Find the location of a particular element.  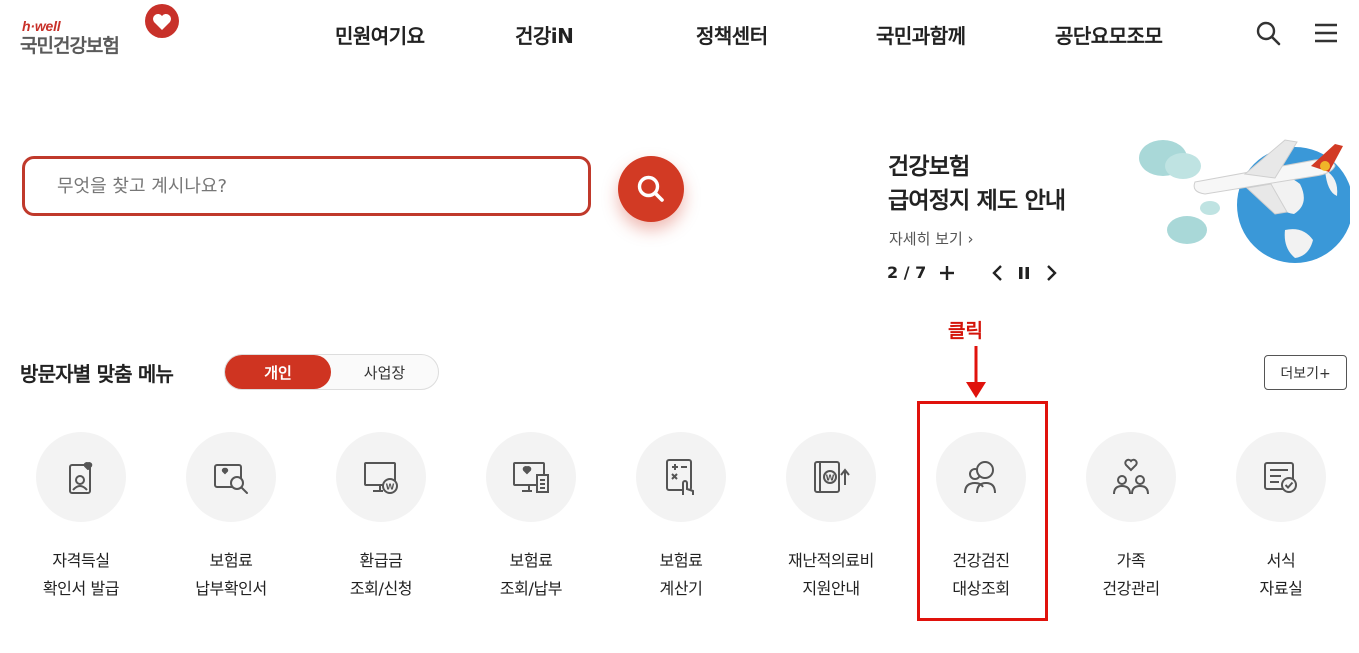

logo-title: 국민건강보험 is located at coordinates (70, 46).